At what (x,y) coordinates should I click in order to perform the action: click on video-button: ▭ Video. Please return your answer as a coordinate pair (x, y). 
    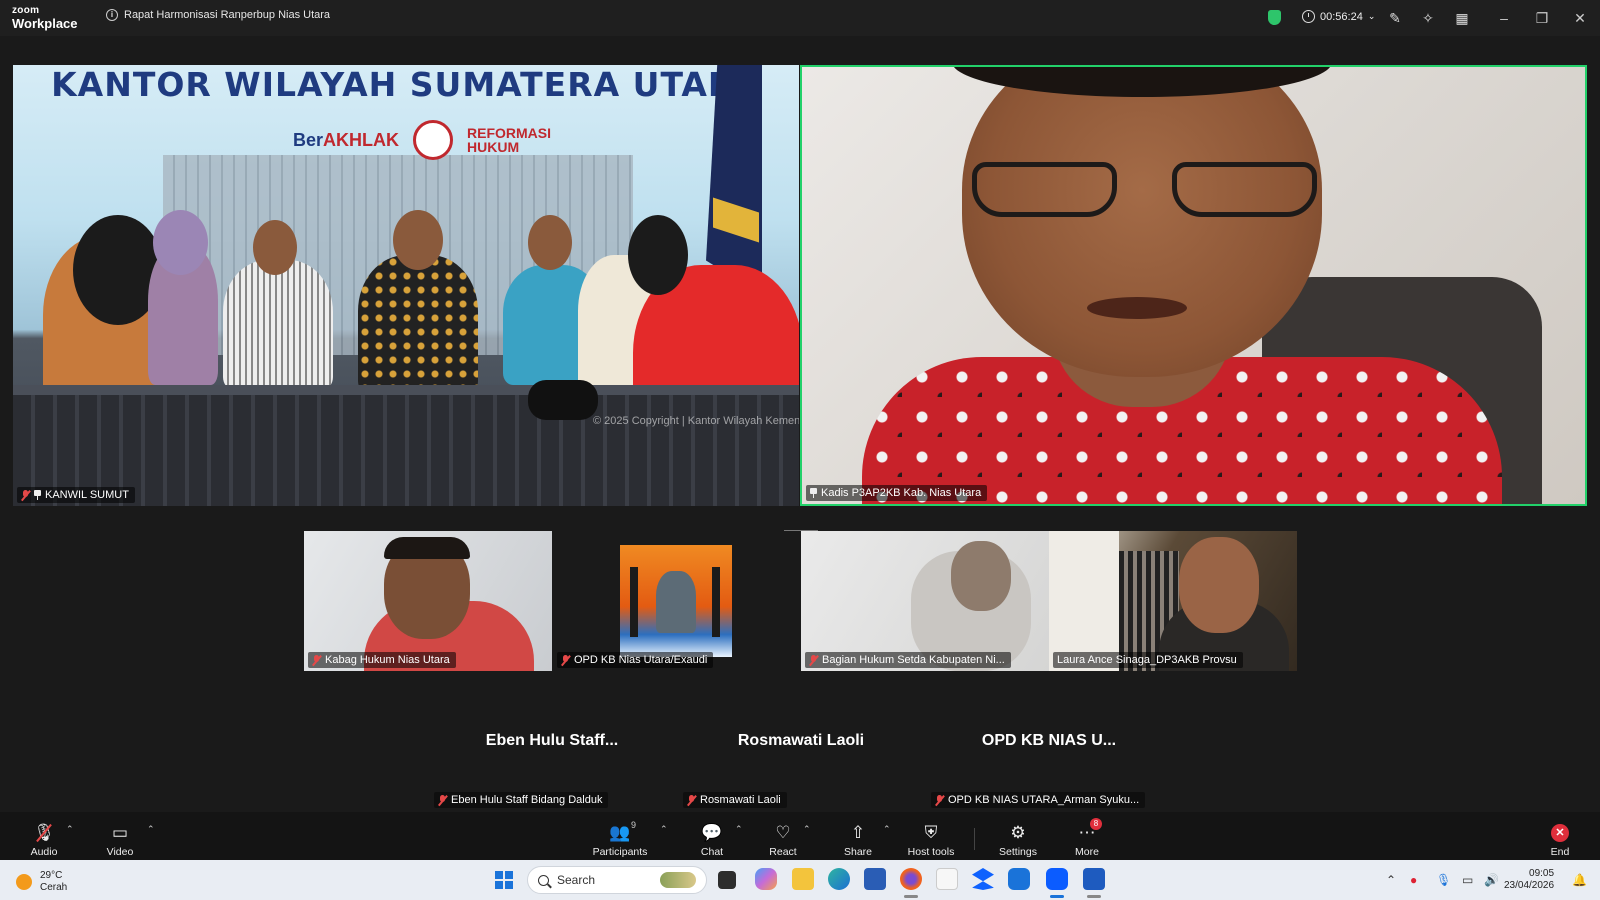
    Looking at the image, I should click on (120, 837).